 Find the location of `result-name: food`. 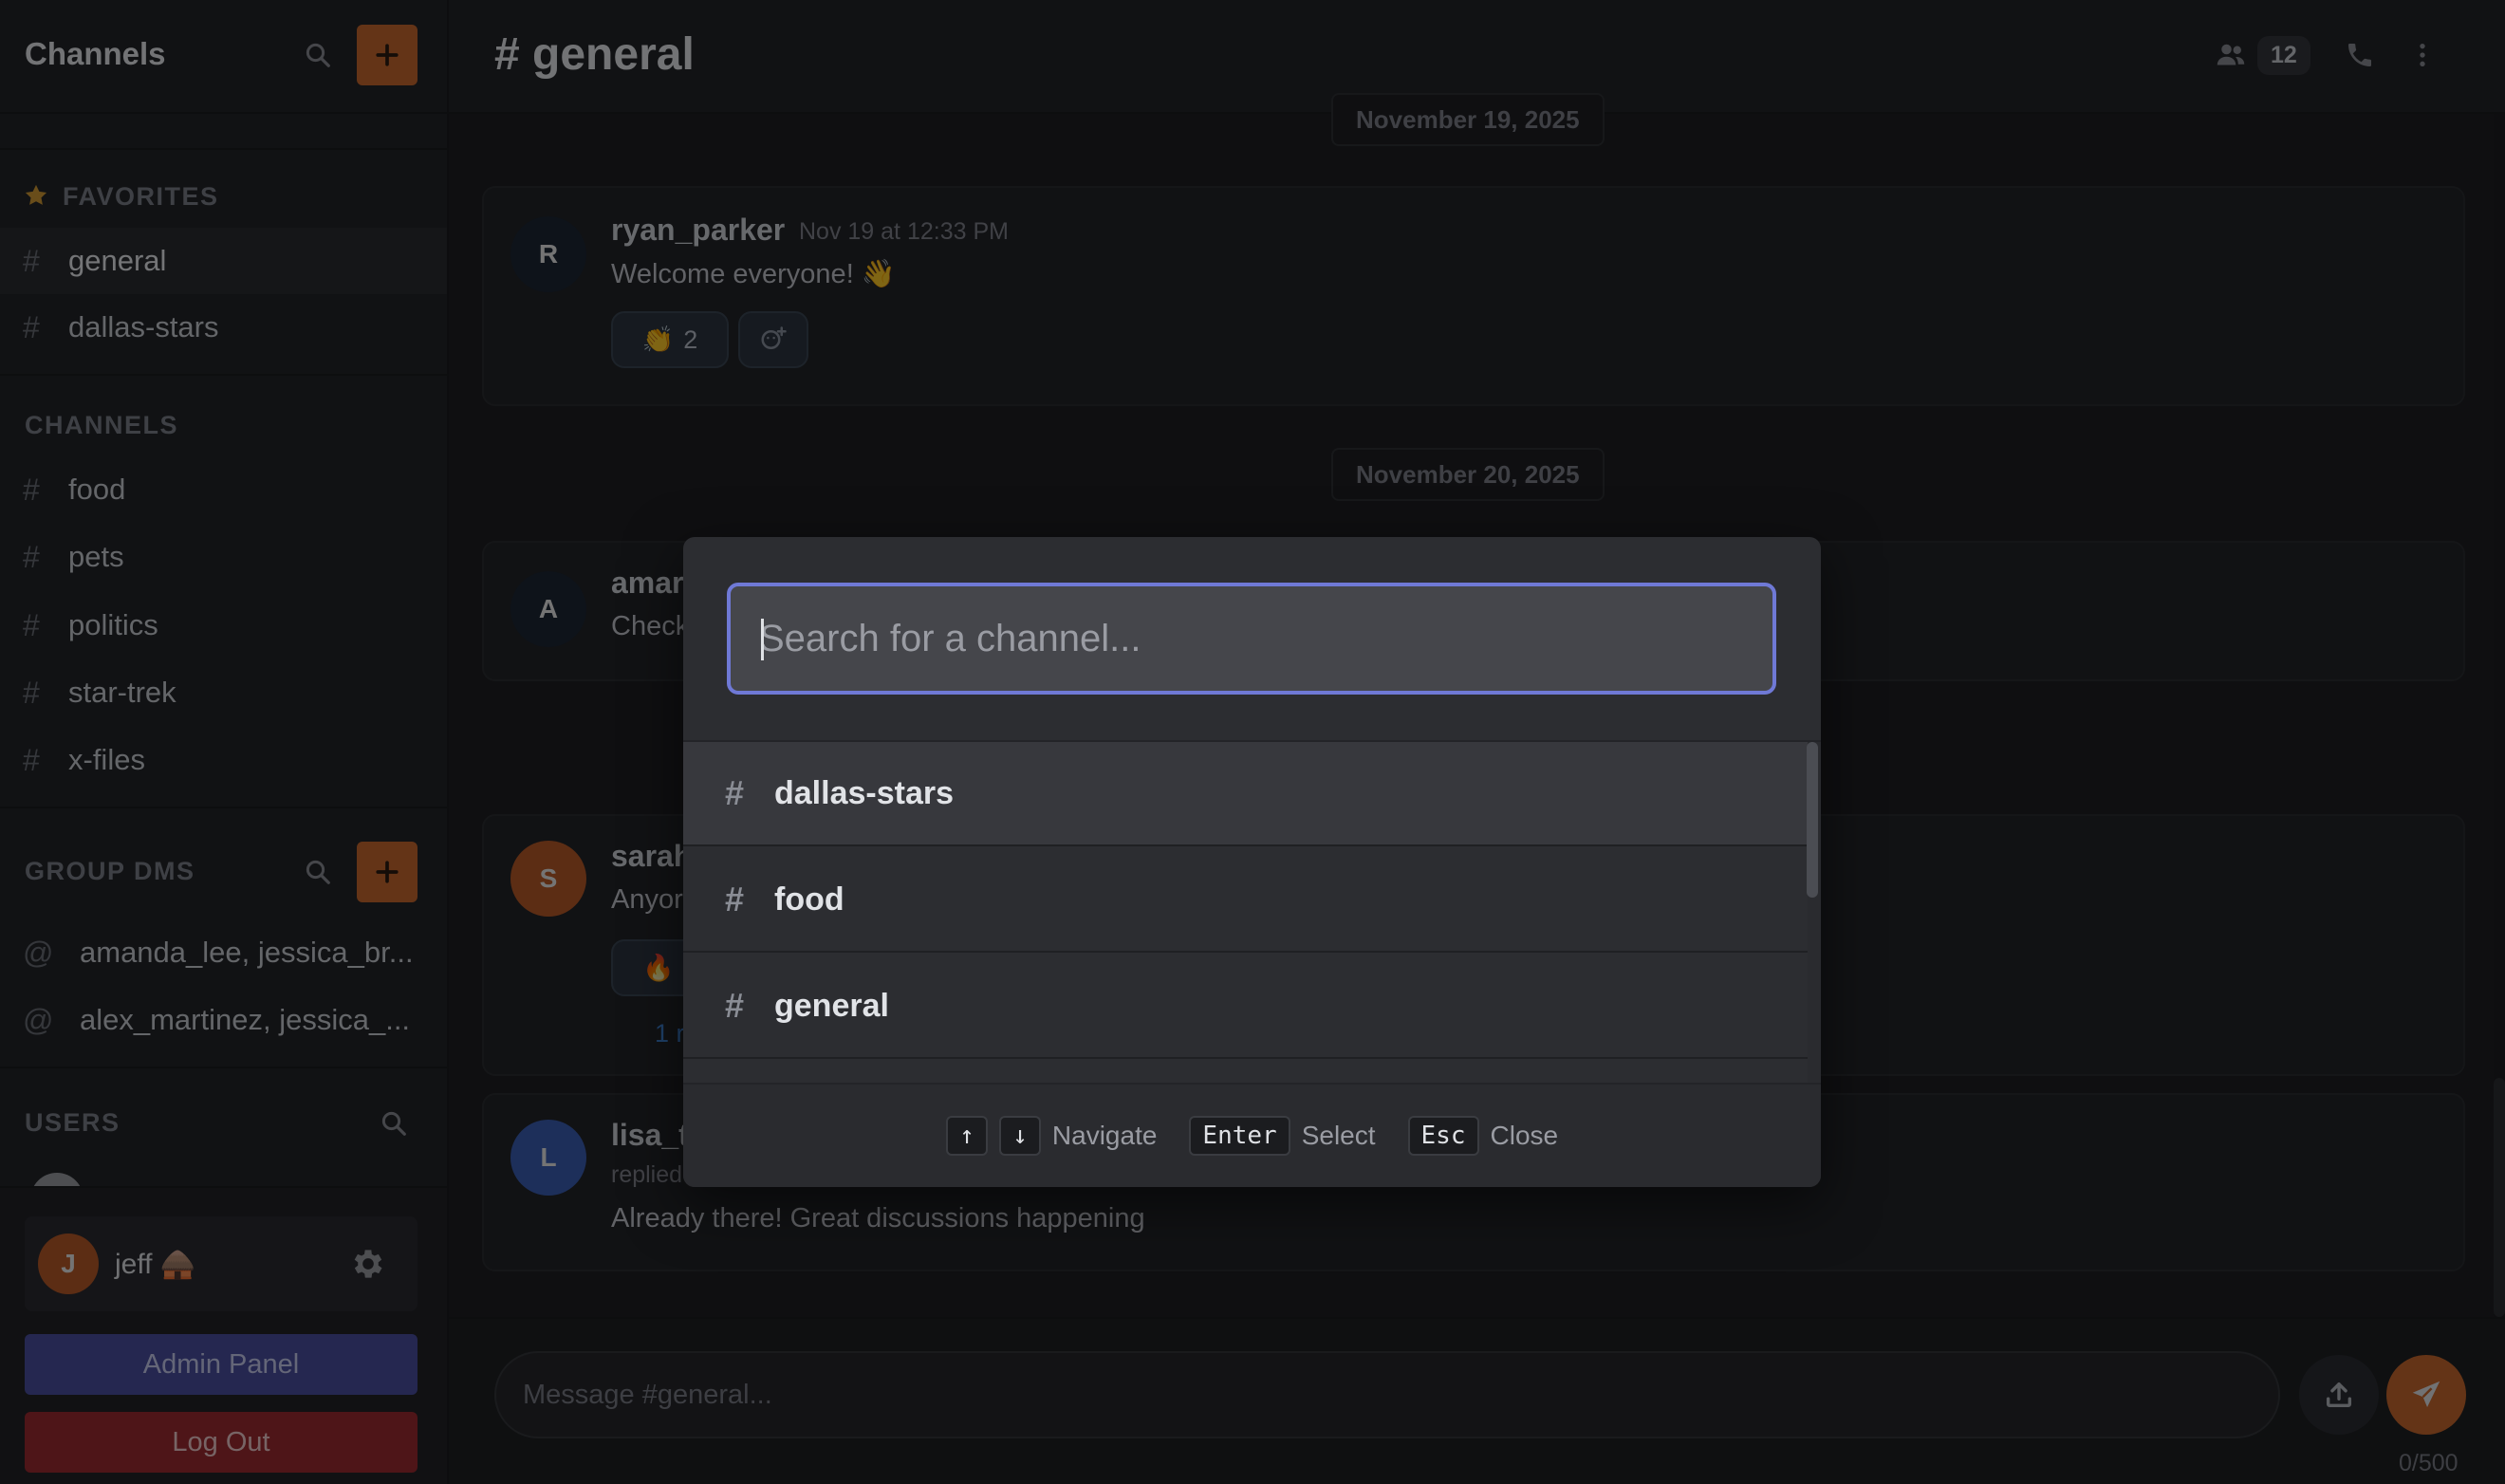

result-name: food is located at coordinates (809, 900).